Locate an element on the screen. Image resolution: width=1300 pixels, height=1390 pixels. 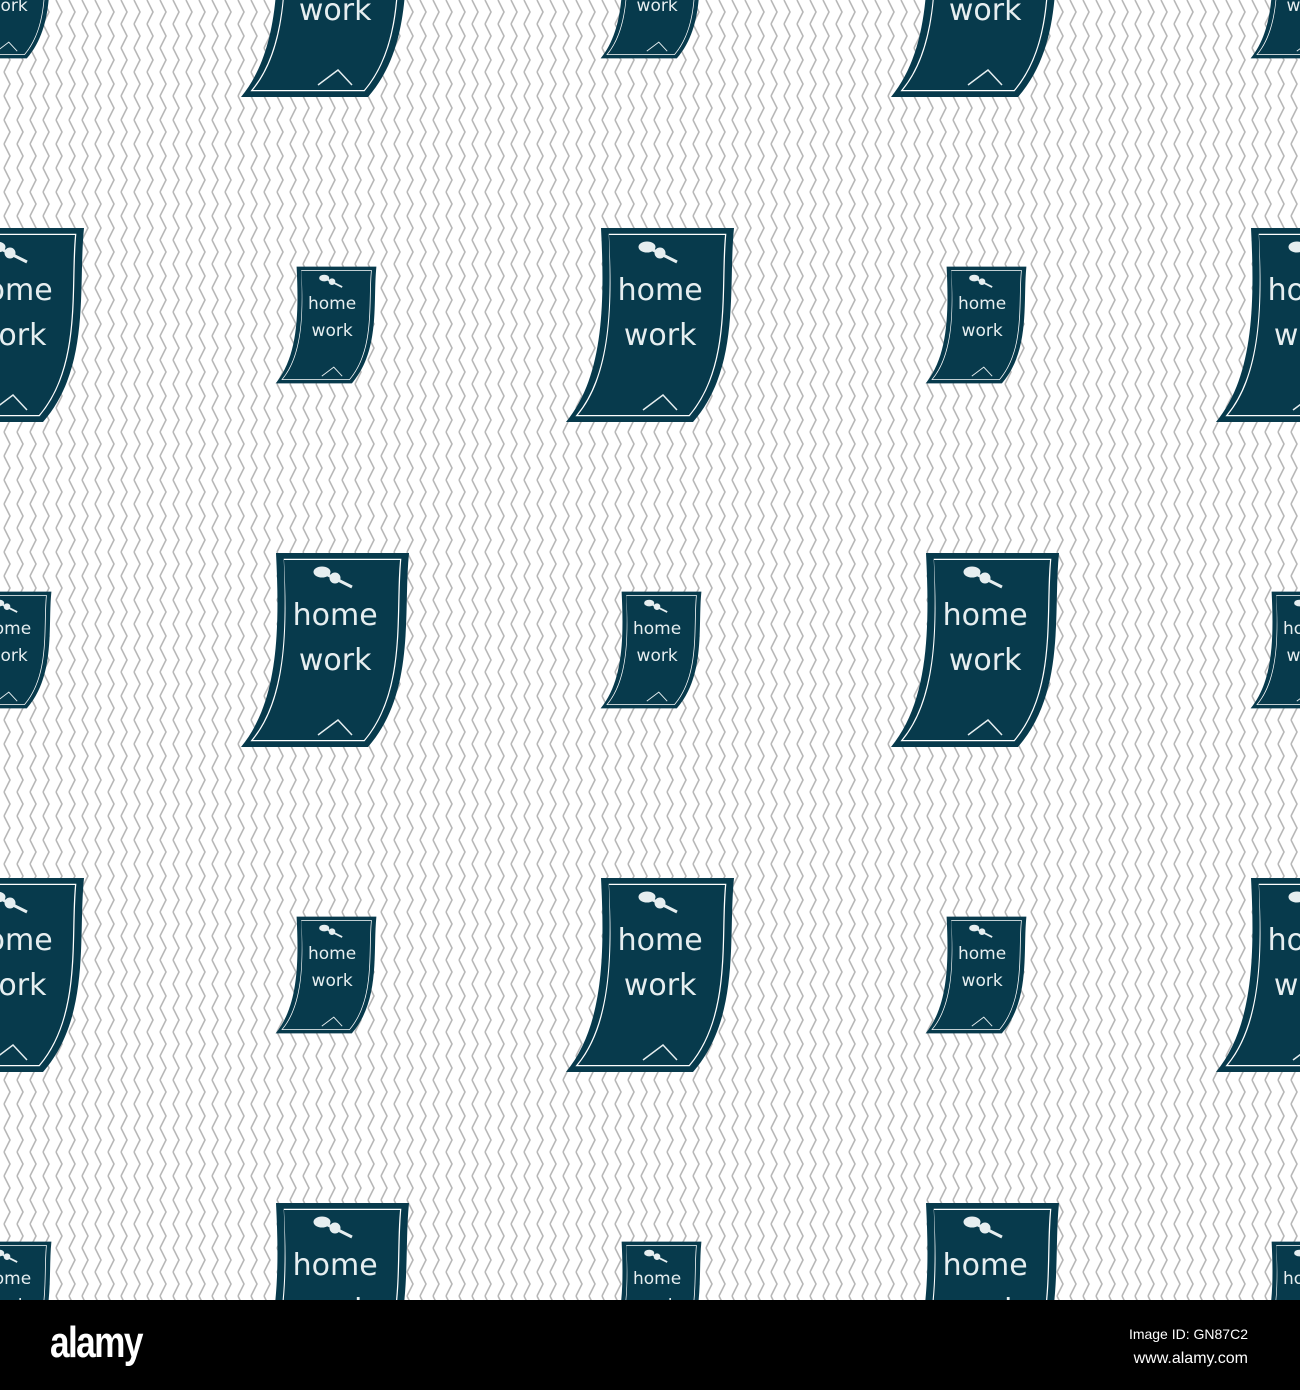
watermark-footer: alamy Image ID: GN87C2 www.alamy.com is located at coordinates (650, 1345).